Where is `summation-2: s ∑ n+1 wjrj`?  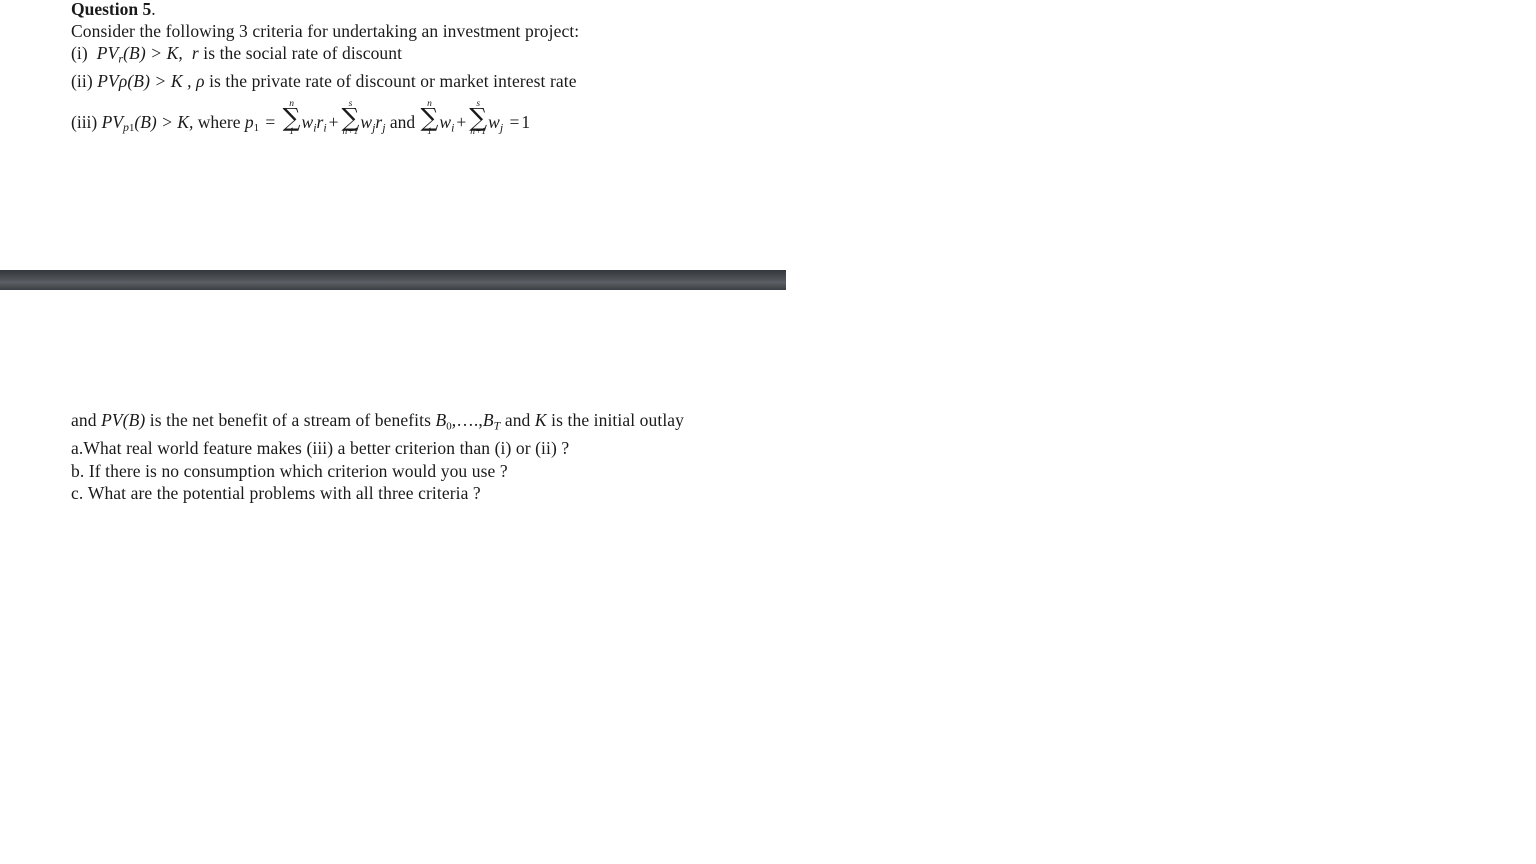 summation-2: s ∑ n+1 wjrj is located at coordinates (363, 120).